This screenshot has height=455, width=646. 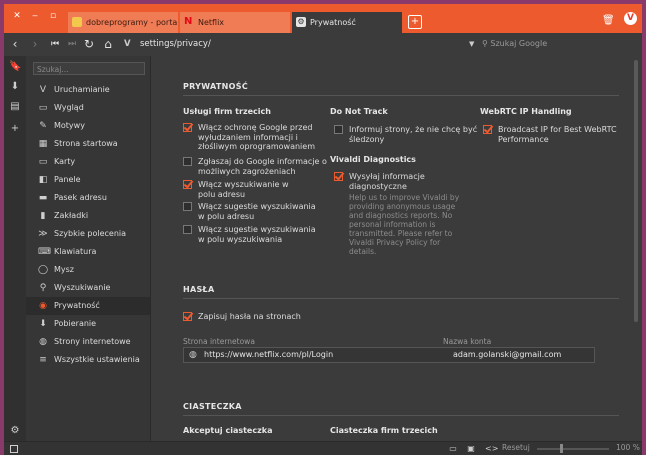 I want to click on close-window-icon: ✕, so click(x=17, y=16).